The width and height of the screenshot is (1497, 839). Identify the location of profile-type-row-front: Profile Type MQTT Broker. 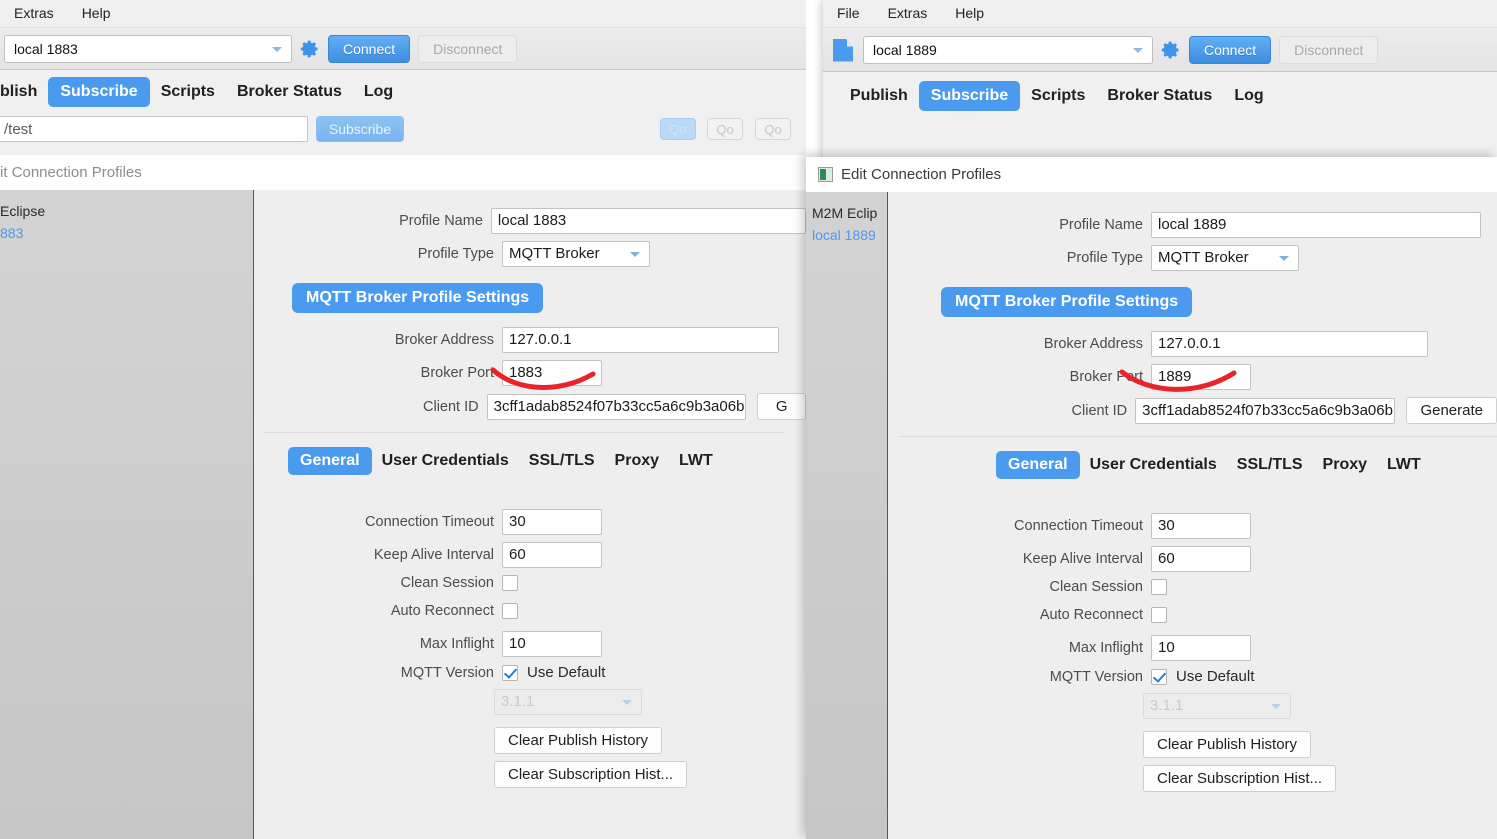
(1192, 258).